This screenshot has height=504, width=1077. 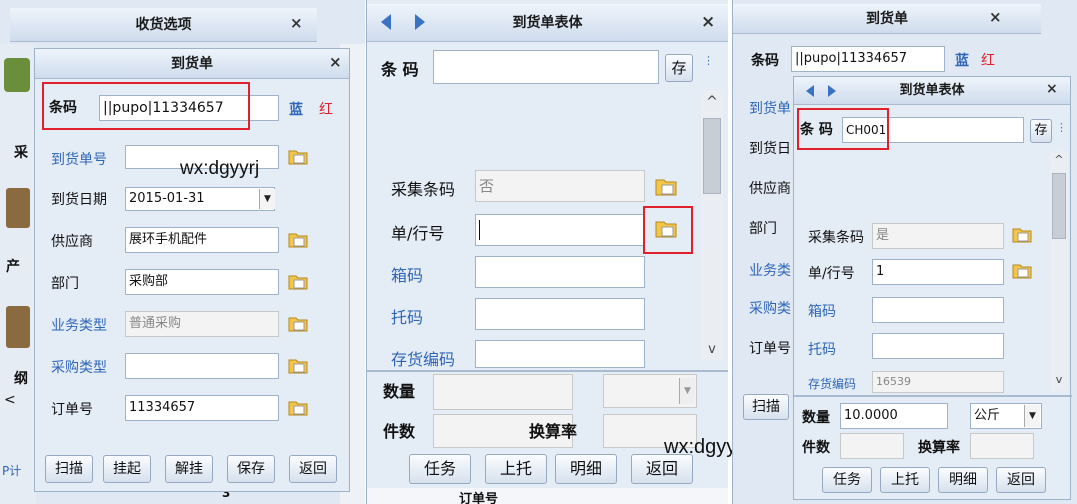 I want to click on collect-barcode-input: 否, so click(x=560, y=186).